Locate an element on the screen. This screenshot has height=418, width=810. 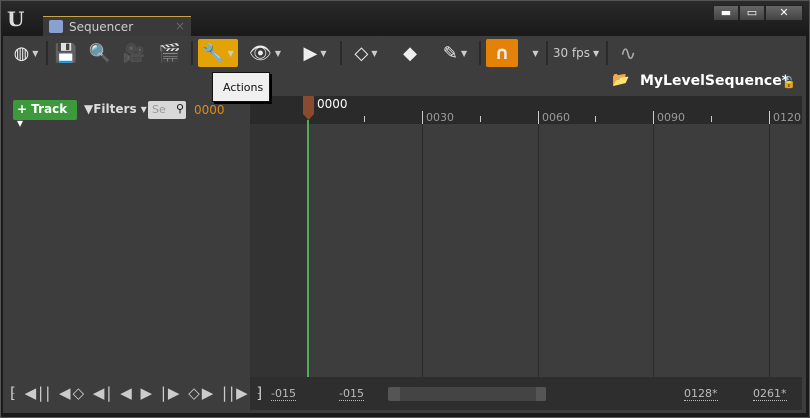
edit-button: ✎ ▼ is located at coordinates (455, 53).